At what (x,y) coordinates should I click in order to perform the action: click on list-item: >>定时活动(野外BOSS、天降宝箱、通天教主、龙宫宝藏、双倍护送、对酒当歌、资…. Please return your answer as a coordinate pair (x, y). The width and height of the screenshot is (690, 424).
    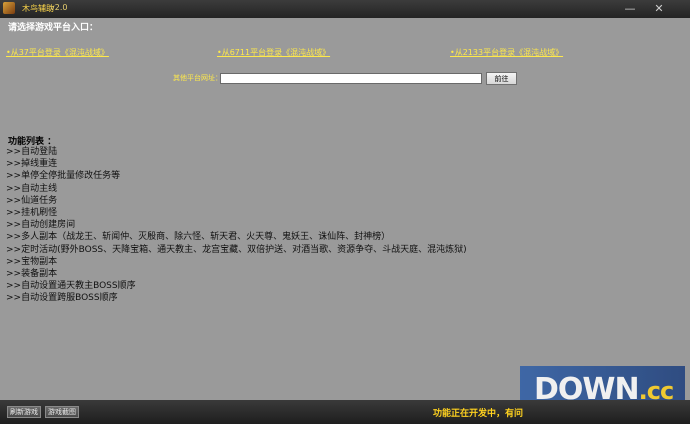
    Looking at the image, I should click on (236, 249).